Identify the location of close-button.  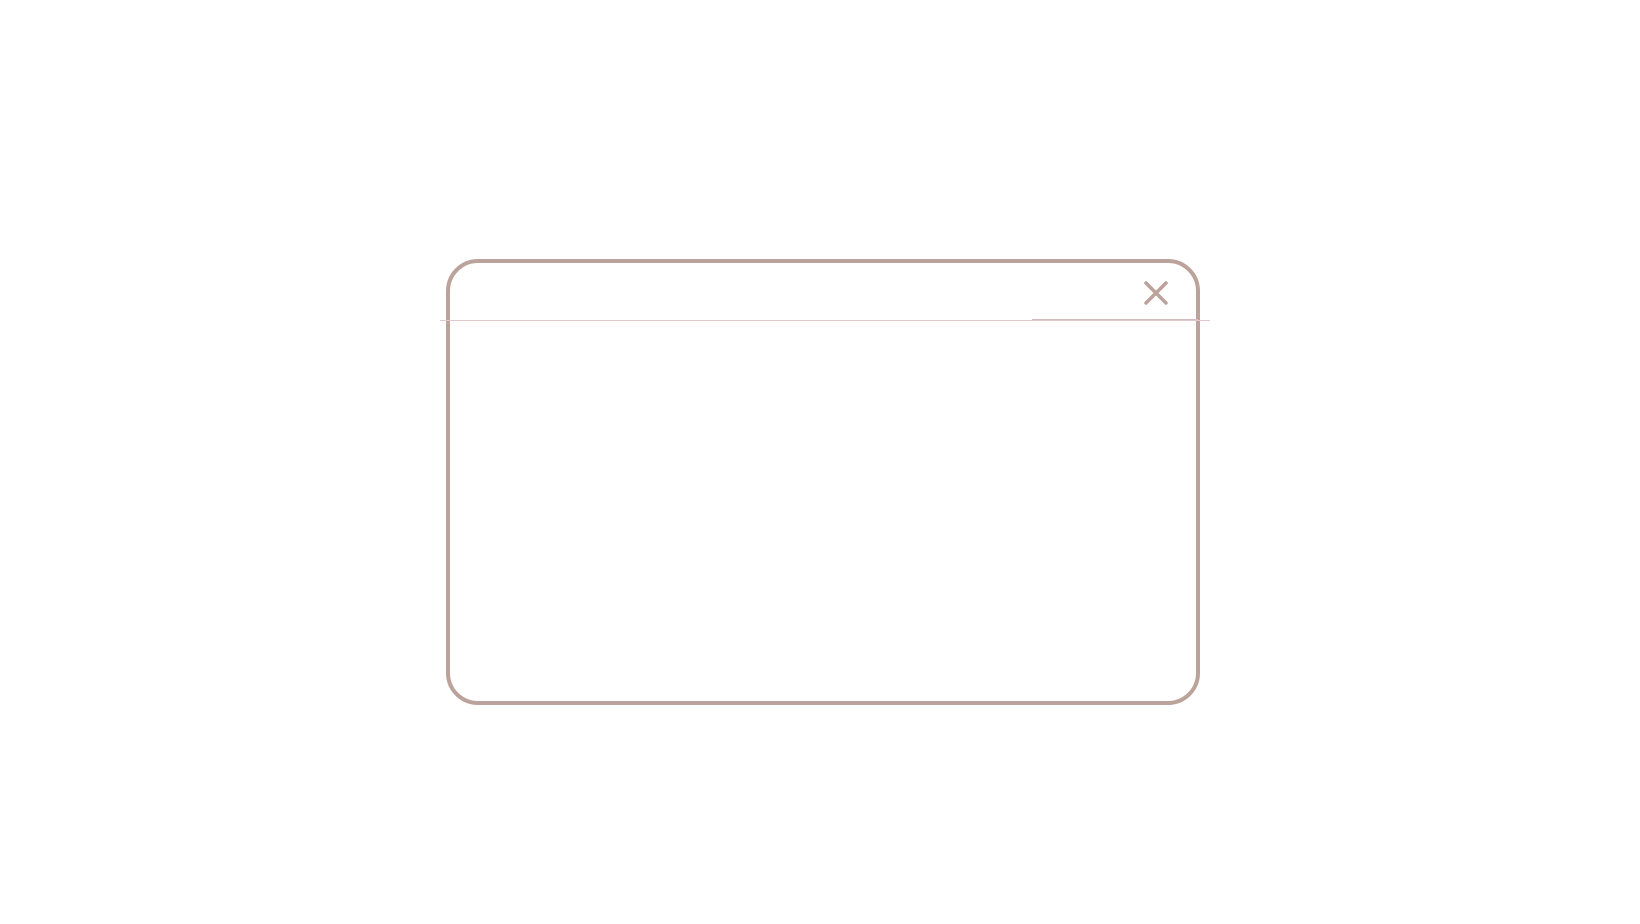
(1156, 293).